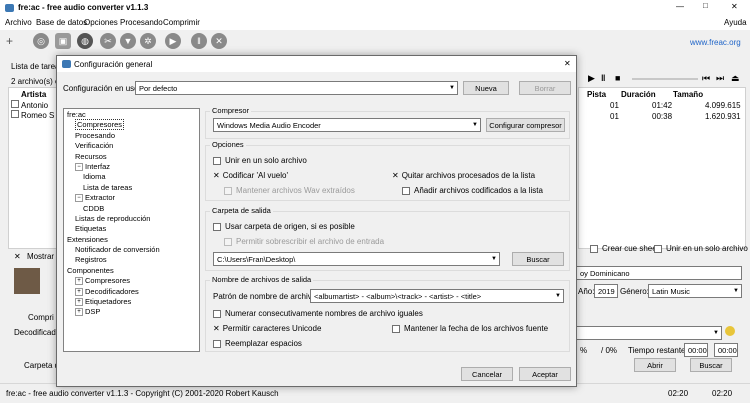 This screenshot has width=750, height=403. I want to click on freac-link: www.freac.org, so click(715, 42).